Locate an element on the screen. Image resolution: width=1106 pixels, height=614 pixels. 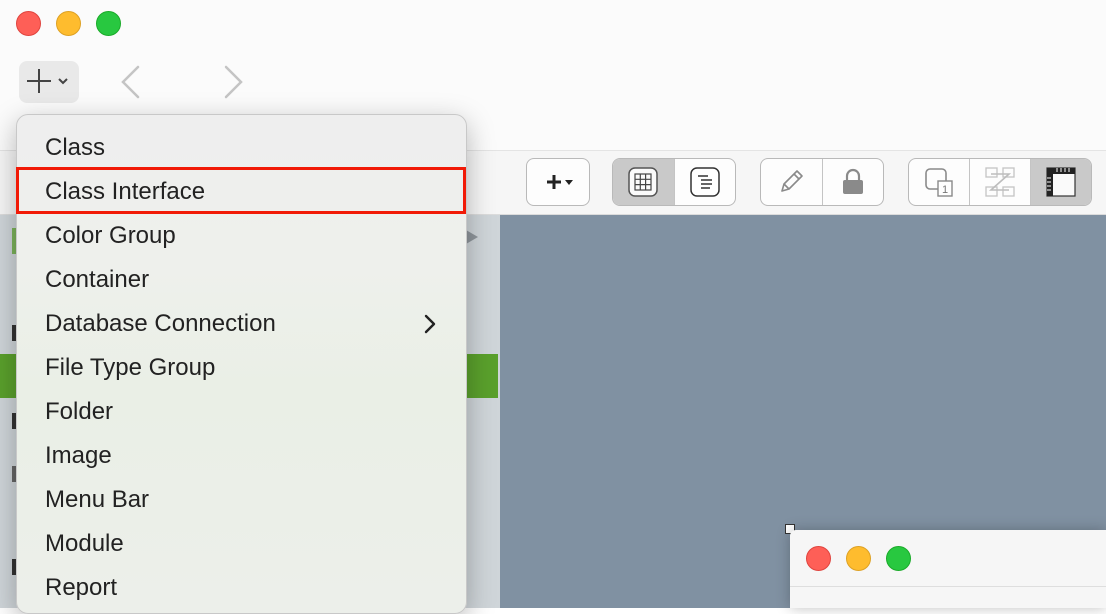
menu-item-label: Color Group is located at coordinates (110, 235).